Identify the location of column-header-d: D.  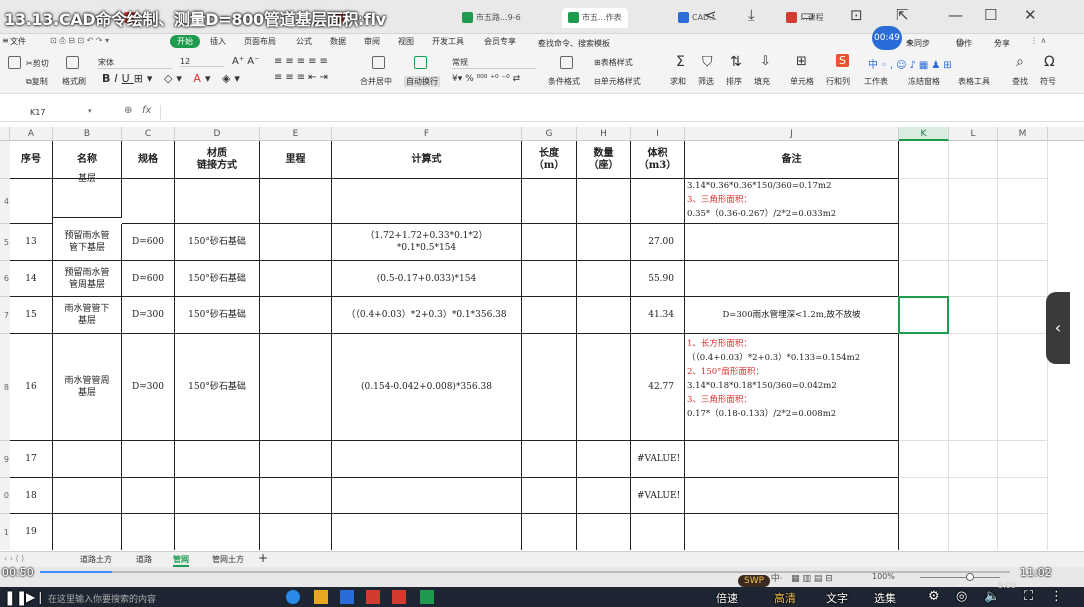
(217, 134).